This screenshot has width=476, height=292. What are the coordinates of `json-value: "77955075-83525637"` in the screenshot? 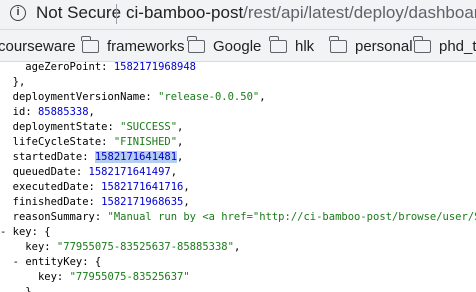 It's located at (130, 277).